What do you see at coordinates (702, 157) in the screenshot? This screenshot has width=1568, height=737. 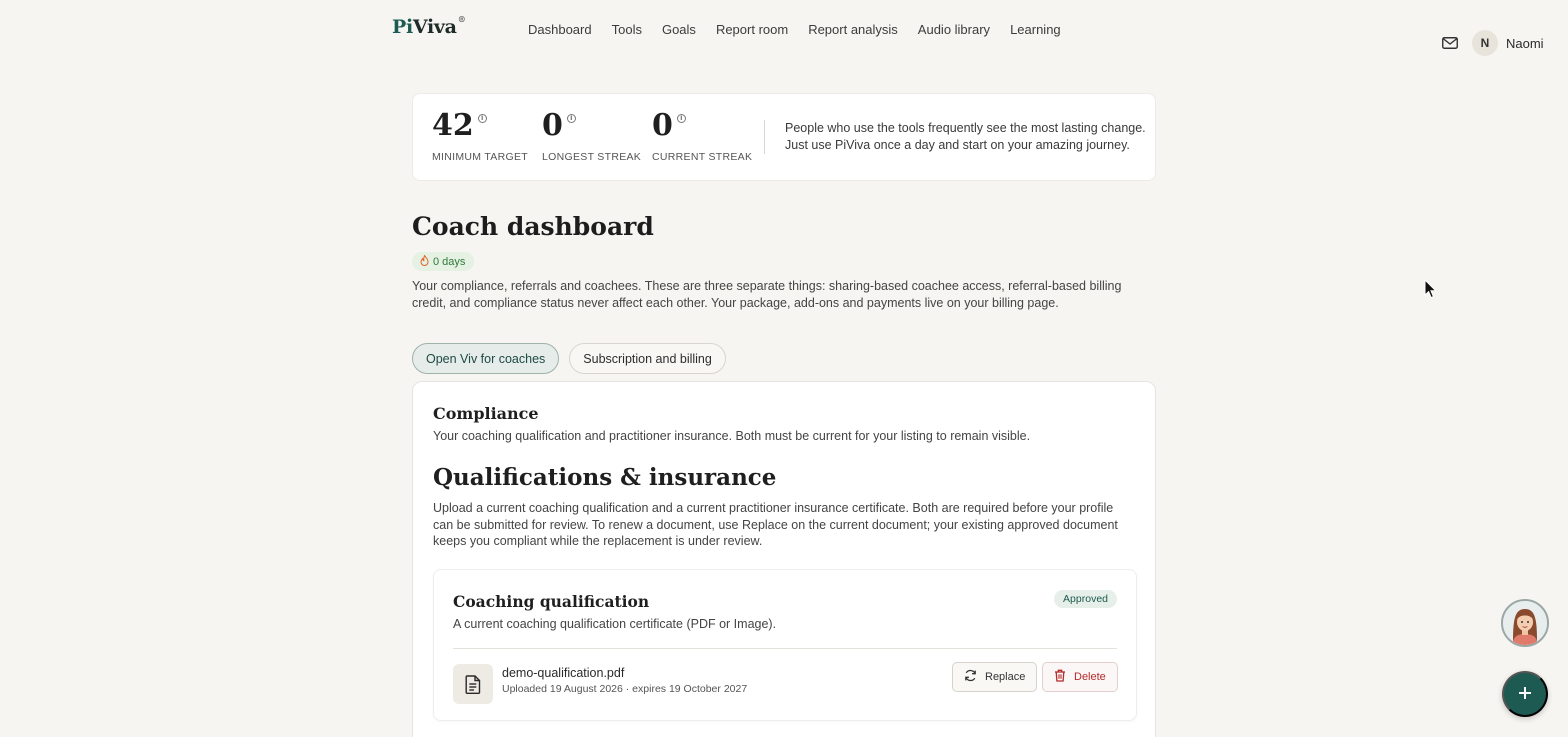 I see `stat-label: CURRENT STREAK` at bounding box center [702, 157].